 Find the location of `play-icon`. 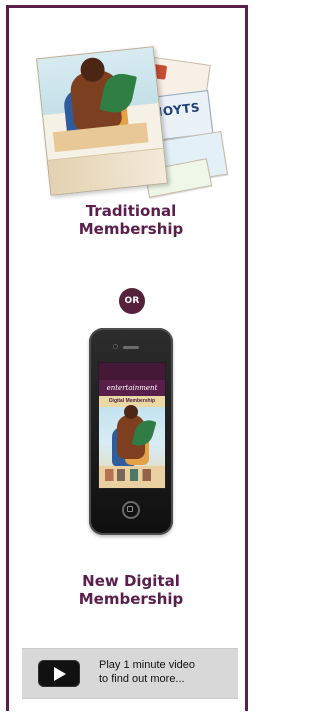

play-icon is located at coordinates (59, 673).